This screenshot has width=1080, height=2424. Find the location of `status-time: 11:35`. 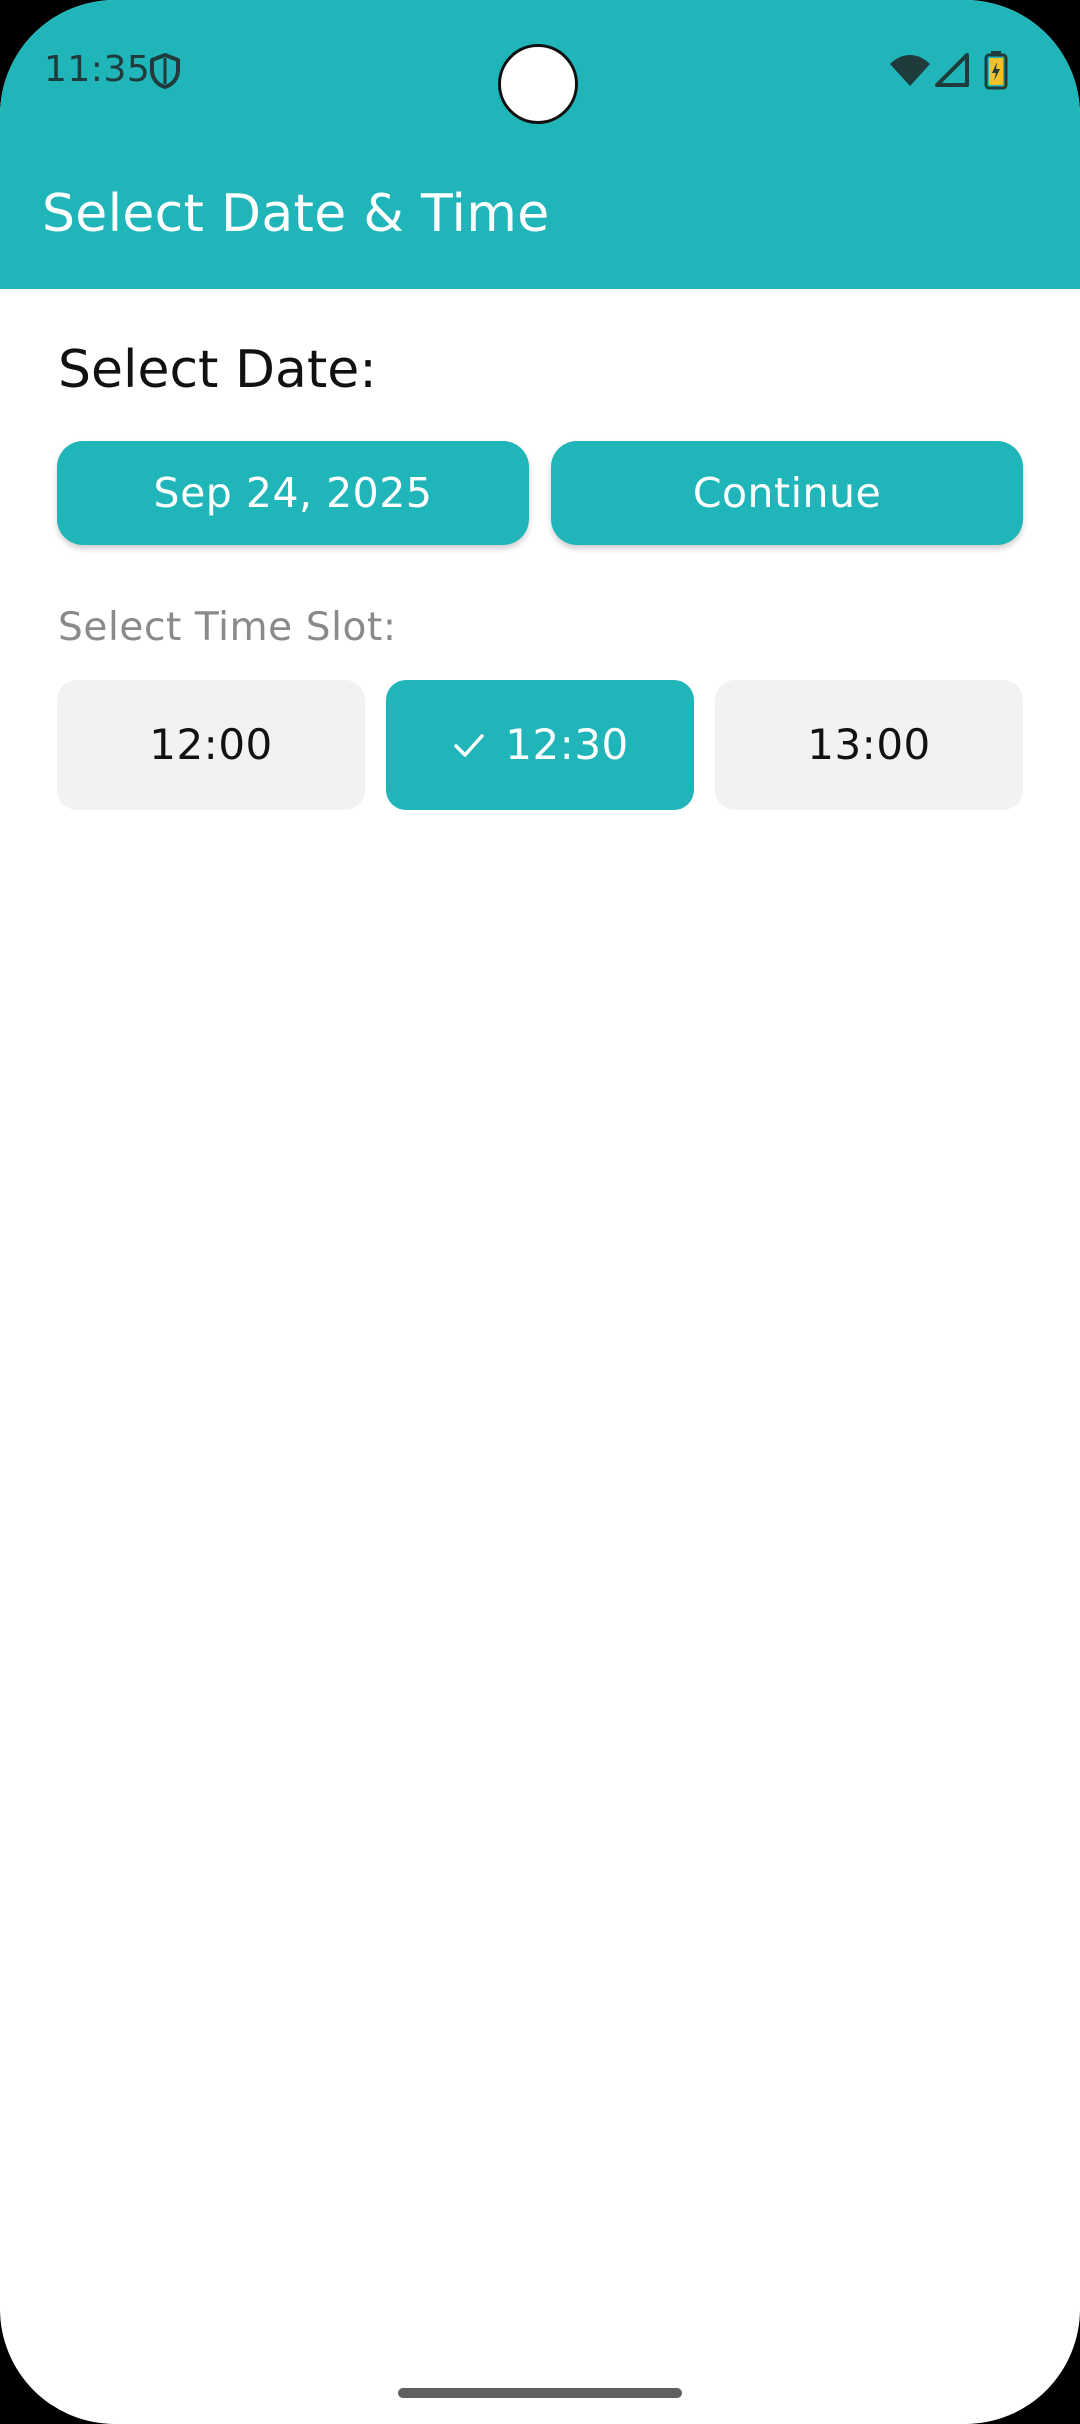

status-time: 11:35 is located at coordinates (97, 69).